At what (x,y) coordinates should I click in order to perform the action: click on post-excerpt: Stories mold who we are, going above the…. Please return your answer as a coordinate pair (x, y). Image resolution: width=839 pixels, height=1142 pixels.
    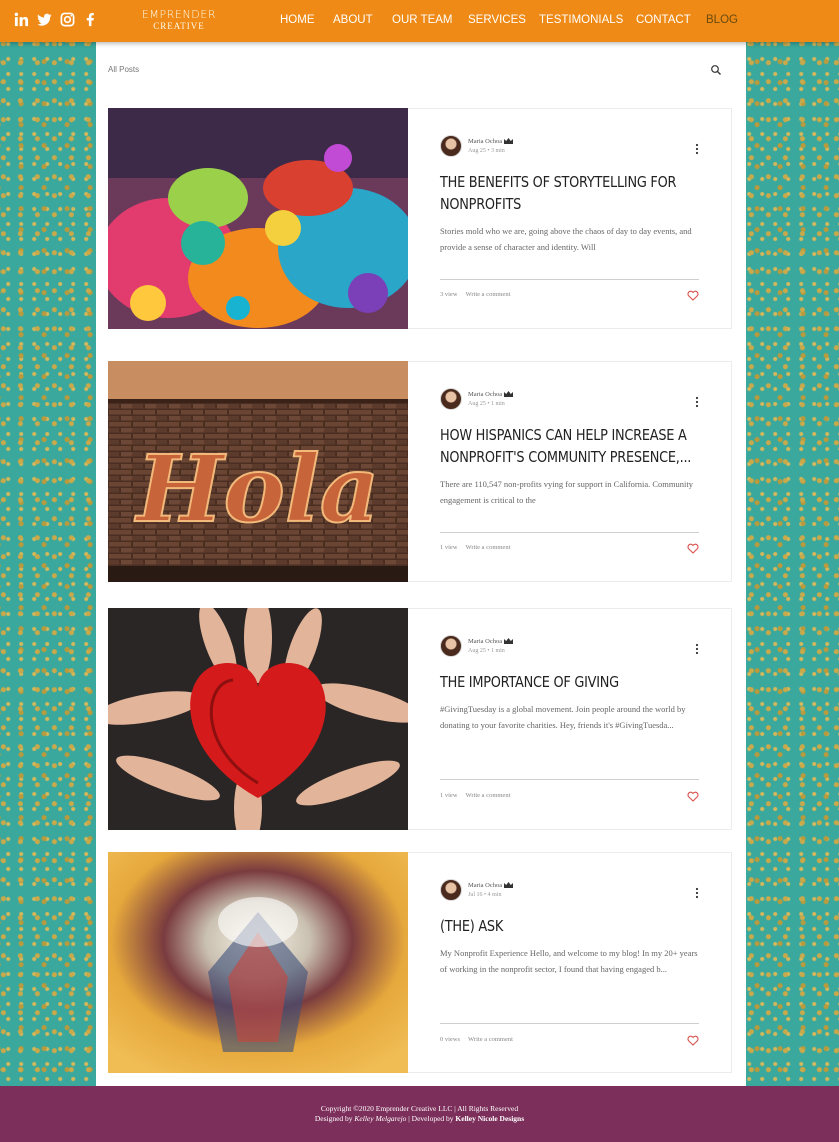
    Looking at the image, I should click on (566, 239).